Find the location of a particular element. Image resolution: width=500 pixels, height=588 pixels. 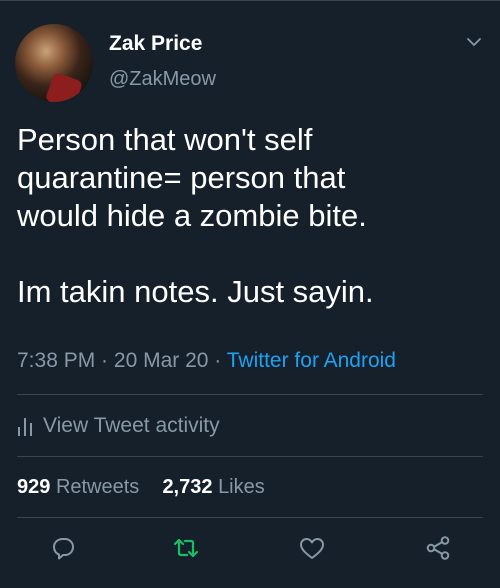

tweet-source-link: Twitter for Android is located at coordinates (311, 360).